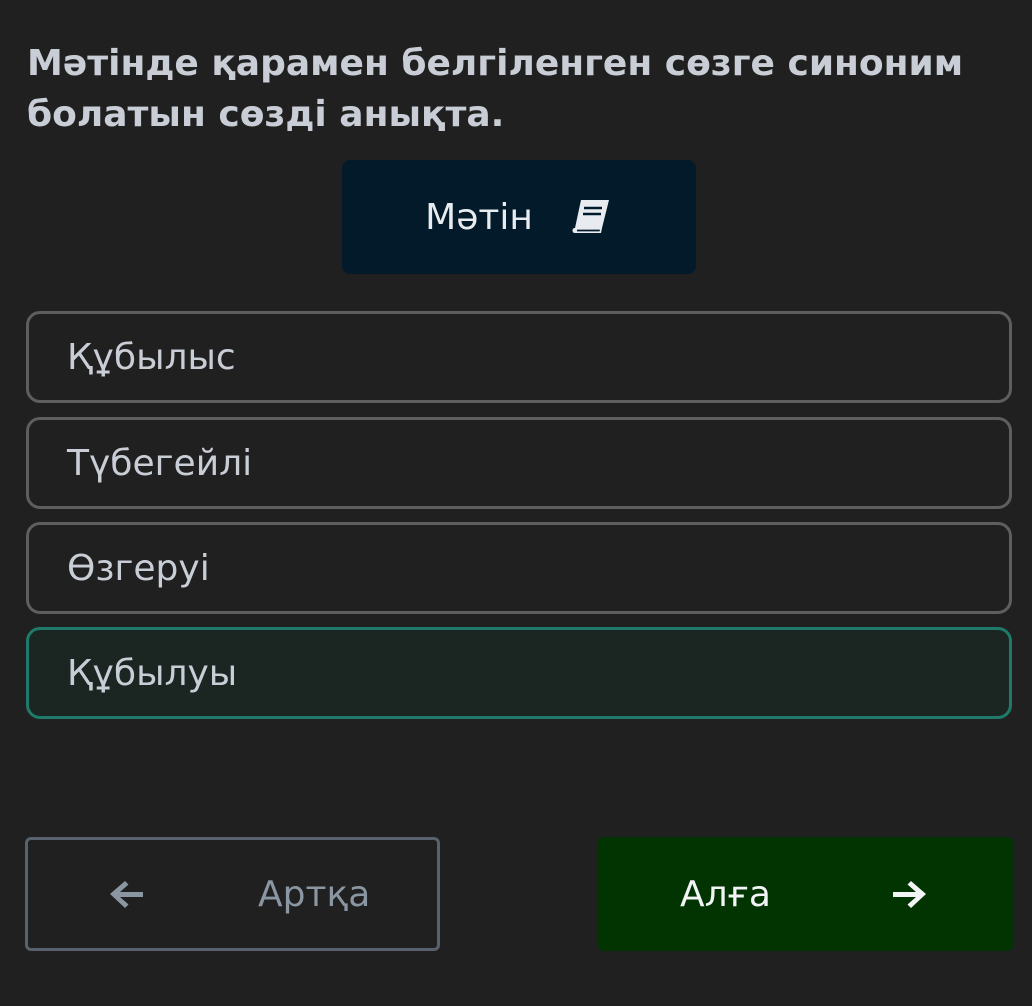 This screenshot has height=1006, width=1032. Describe the element at coordinates (805, 894) in the screenshot. I see `next-button: Алға` at that location.